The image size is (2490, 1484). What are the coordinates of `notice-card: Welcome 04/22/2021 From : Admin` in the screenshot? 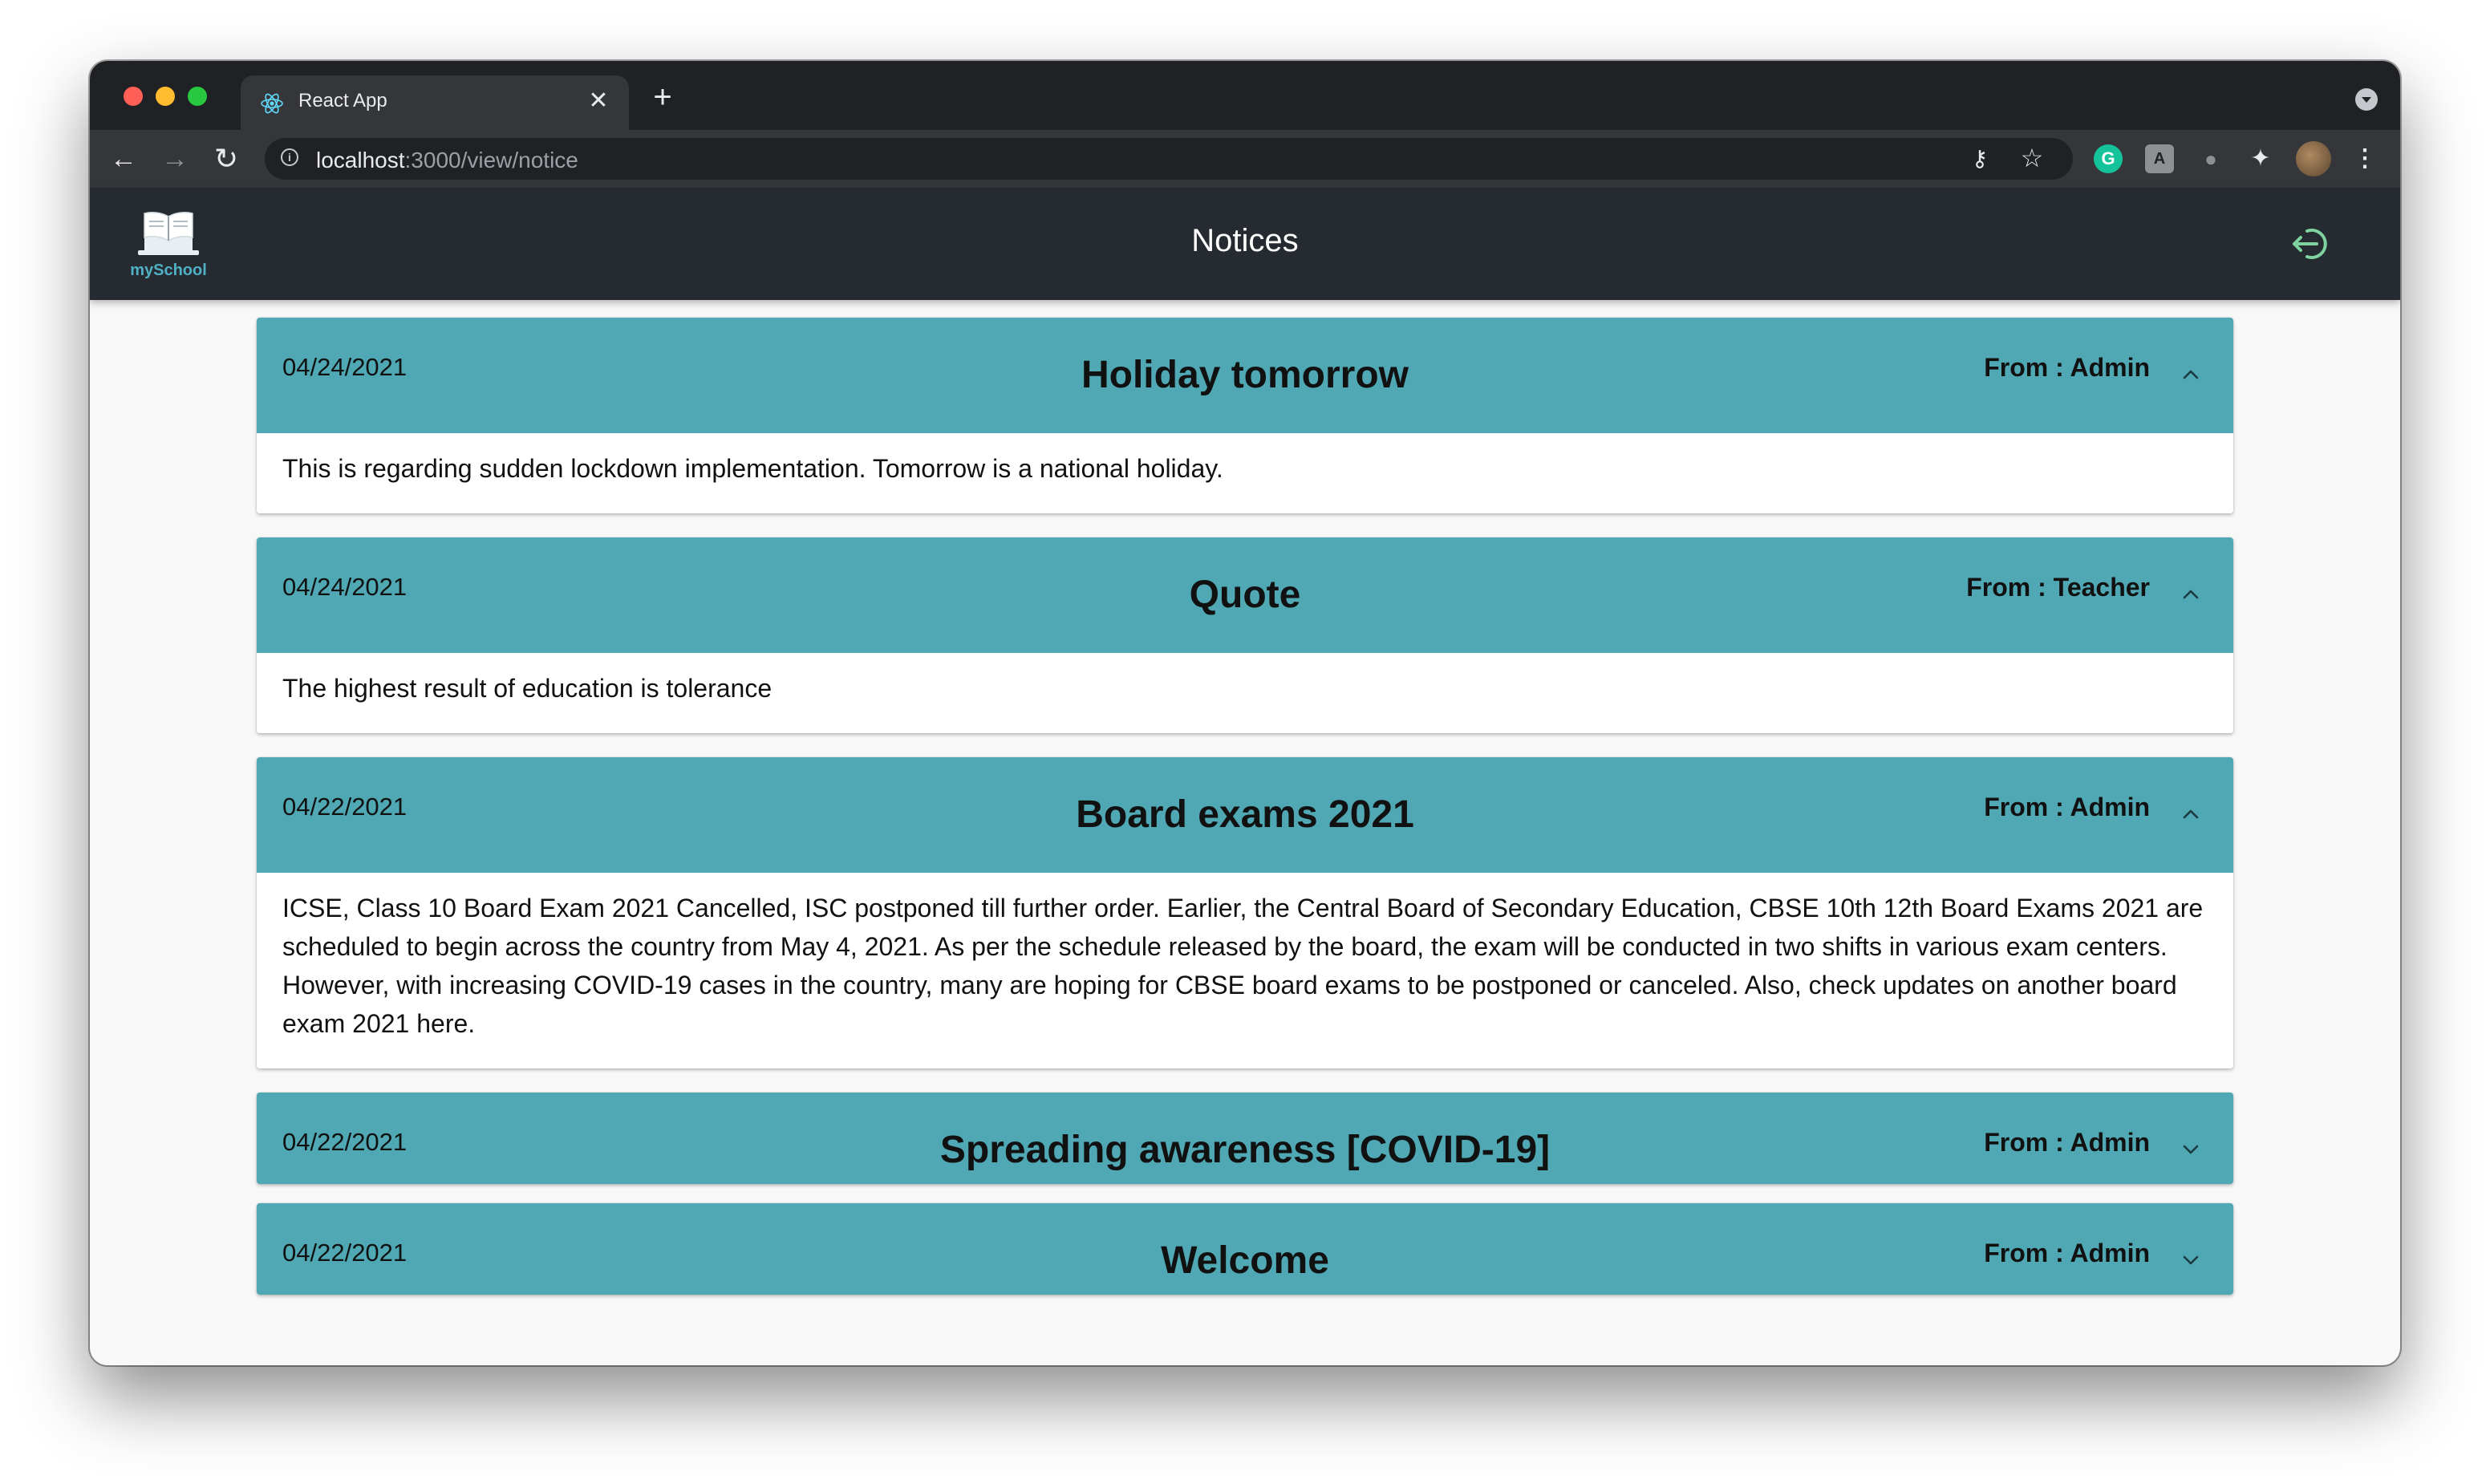 It's located at (1245, 1249).